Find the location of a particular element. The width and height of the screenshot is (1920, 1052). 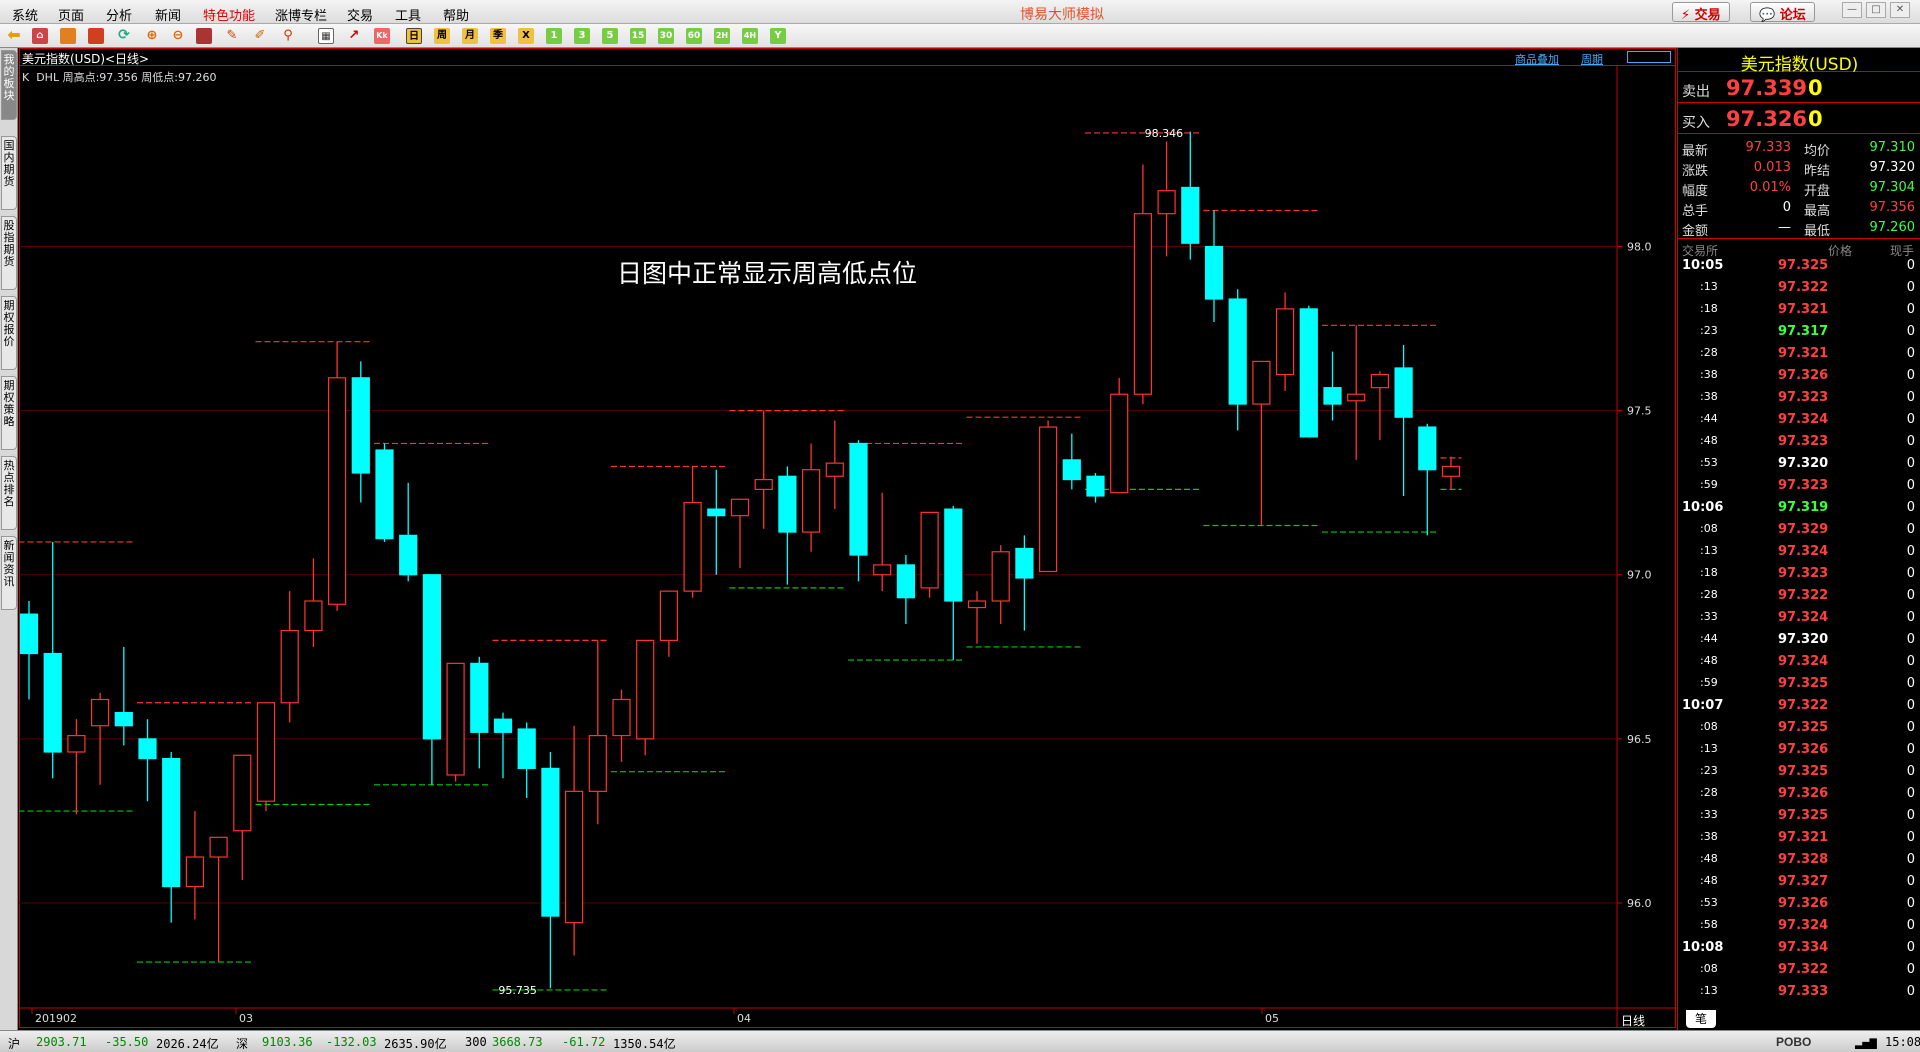

tab-my-sectors: 我的板块 is located at coordinates (9, 85).